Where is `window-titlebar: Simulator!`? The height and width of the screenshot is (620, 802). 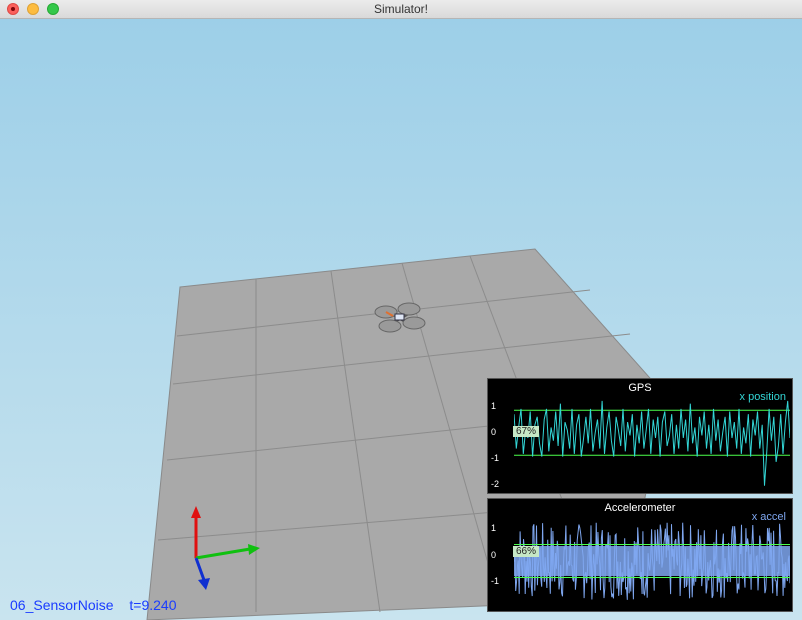
window-titlebar: Simulator! is located at coordinates (401, 9).